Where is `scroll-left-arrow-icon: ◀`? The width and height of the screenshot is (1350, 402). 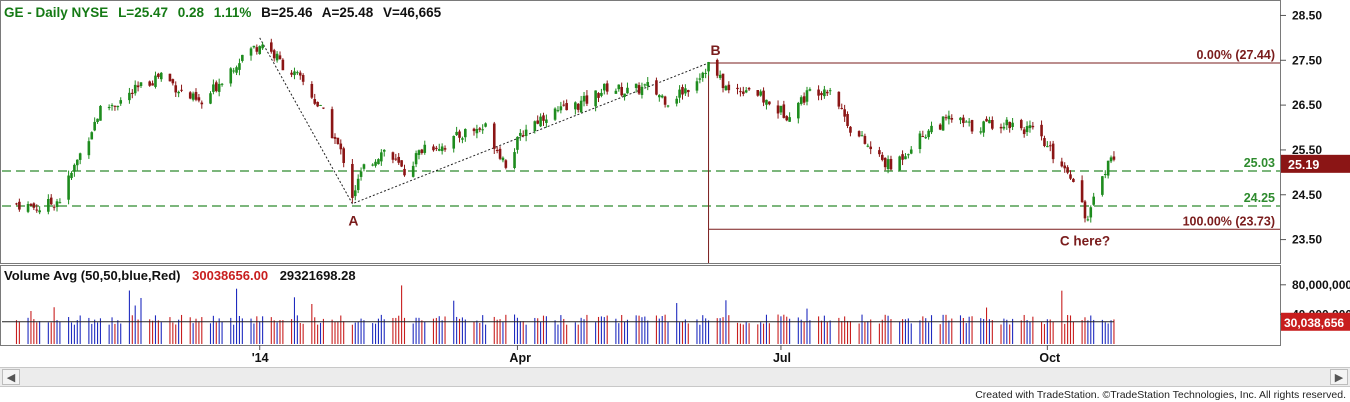 scroll-left-arrow-icon: ◀ is located at coordinates (11, 377).